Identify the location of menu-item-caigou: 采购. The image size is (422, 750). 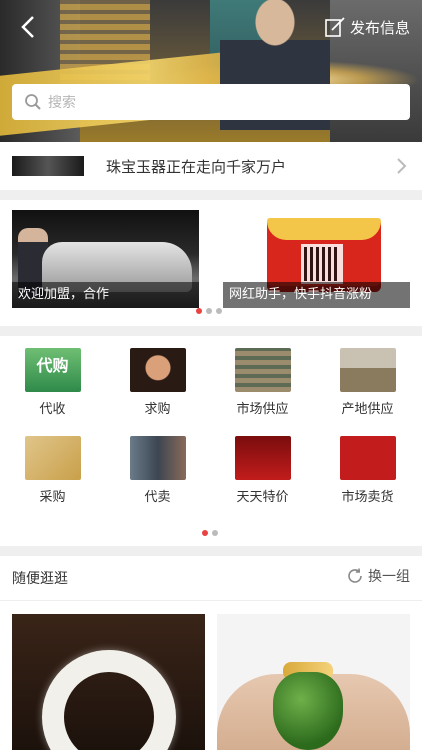
(52, 464).